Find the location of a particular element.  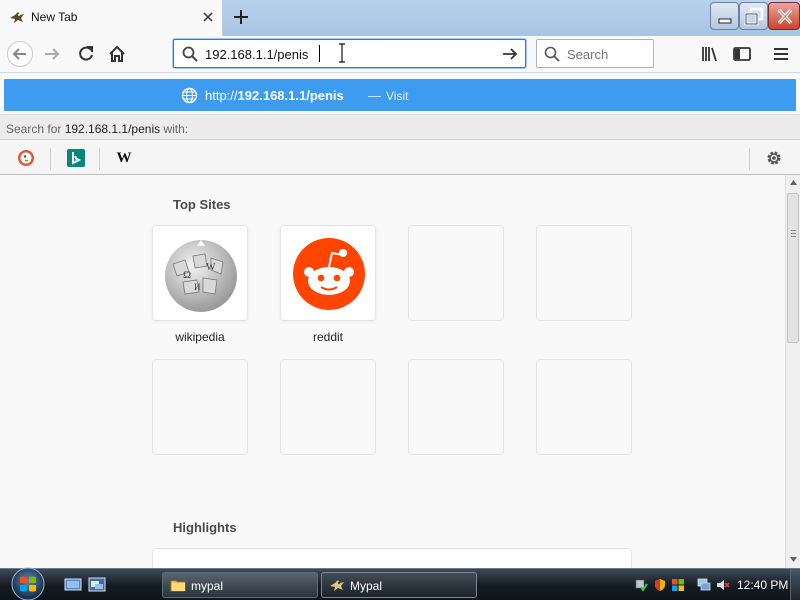

go-arrow-icon is located at coordinates (510, 54).